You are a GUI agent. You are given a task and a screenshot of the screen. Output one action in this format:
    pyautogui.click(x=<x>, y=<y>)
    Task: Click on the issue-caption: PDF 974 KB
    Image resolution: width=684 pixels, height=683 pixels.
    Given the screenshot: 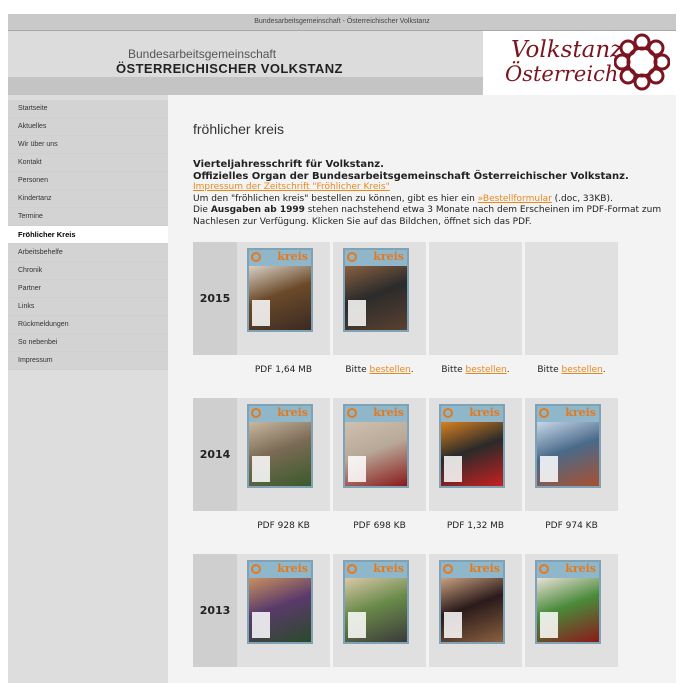 What is the action you would take?
    pyautogui.click(x=571, y=526)
    